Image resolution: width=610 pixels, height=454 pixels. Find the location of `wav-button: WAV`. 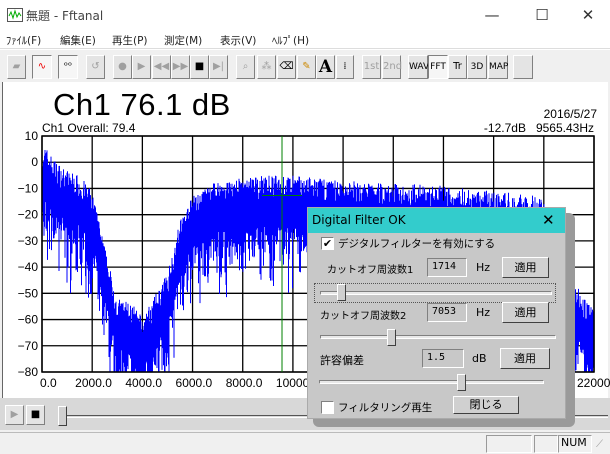

wav-button: WAV is located at coordinates (418, 67).